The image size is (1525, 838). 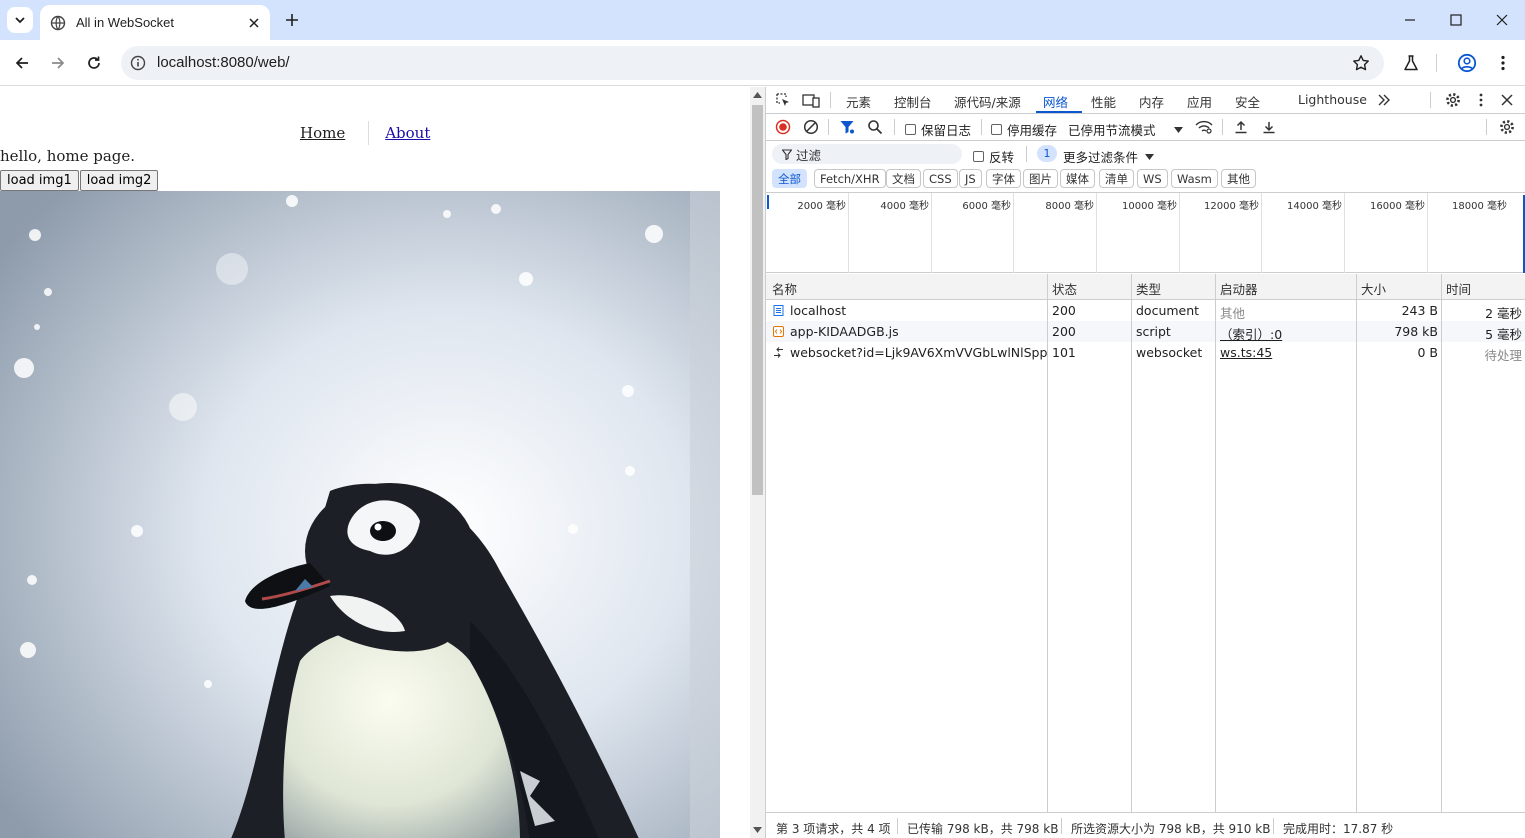 I want to click on forward-button, so click(x=58, y=63).